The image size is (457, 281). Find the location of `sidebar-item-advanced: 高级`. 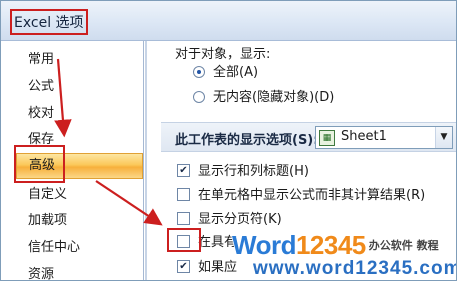

sidebar-item-advanced: 高级 is located at coordinates (79, 166).